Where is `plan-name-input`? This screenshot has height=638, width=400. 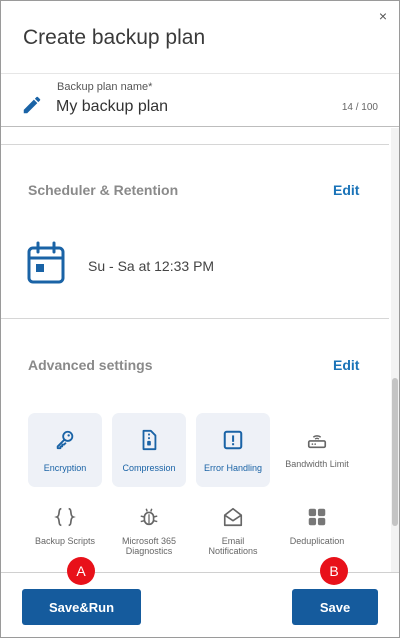
plan-name-input is located at coordinates (191, 107).